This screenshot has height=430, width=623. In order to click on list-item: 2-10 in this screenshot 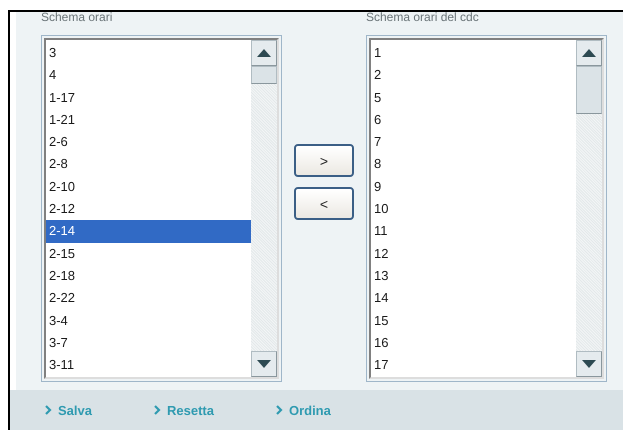, I will do `click(148, 187)`.